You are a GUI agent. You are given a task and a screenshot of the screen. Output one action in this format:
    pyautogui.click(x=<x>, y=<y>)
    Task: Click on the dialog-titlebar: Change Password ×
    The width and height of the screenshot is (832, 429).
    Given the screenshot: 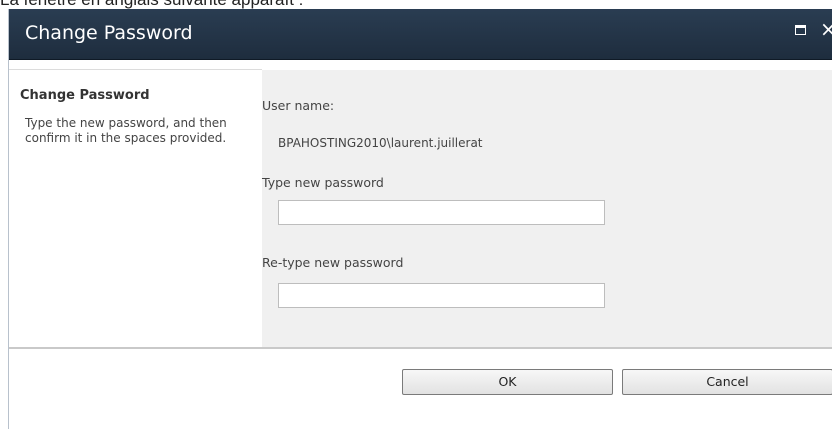 What is the action you would take?
    pyautogui.click(x=420, y=34)
    